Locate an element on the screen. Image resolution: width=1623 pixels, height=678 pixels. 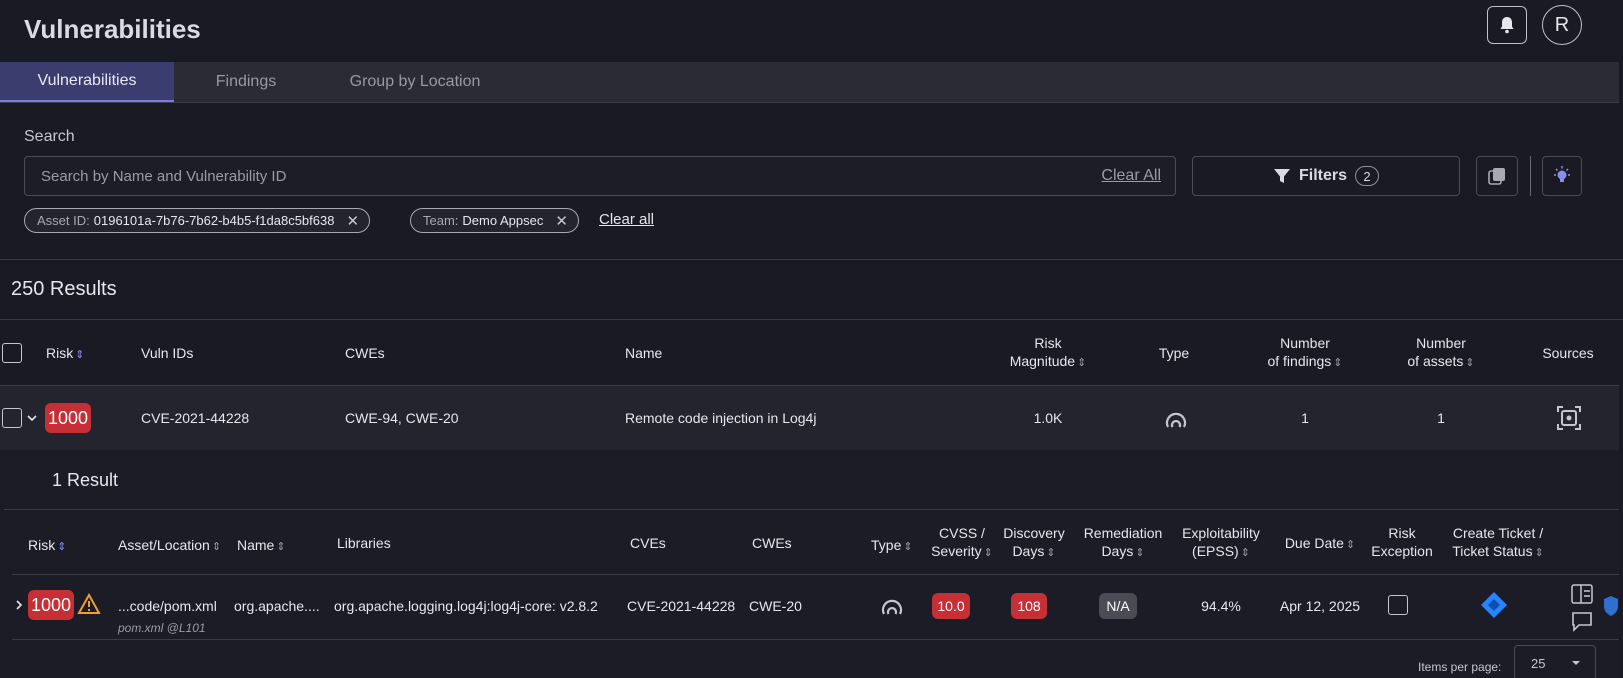
sub-header-epss: Exploitability (EPSS) ⇕ is located at coordinates (1221, 543).